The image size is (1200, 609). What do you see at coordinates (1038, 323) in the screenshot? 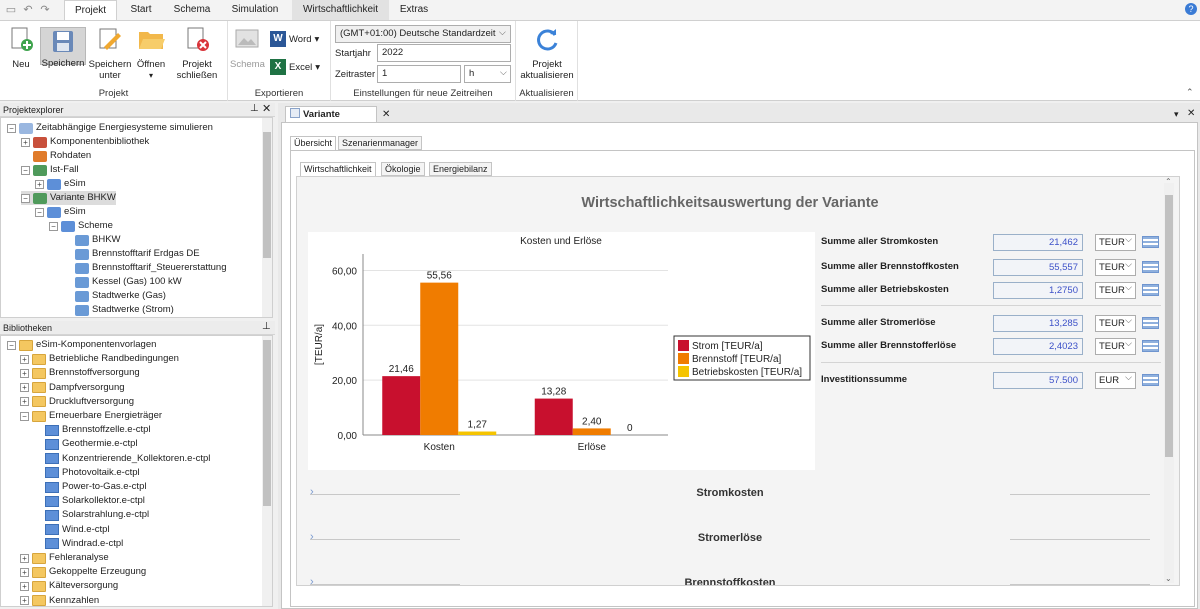
I see `summary-value: 13,285` at bounding box center [1038, 323].